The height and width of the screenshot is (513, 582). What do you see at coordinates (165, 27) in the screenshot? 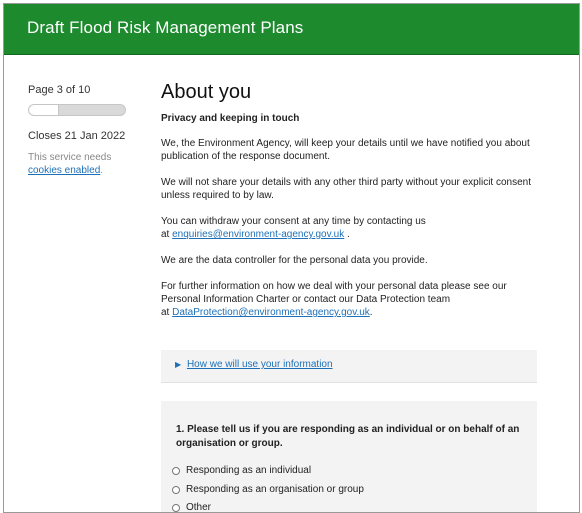
I see `service-title: Draft Flood Risk Management Plans` at bounding box center [165, 27].